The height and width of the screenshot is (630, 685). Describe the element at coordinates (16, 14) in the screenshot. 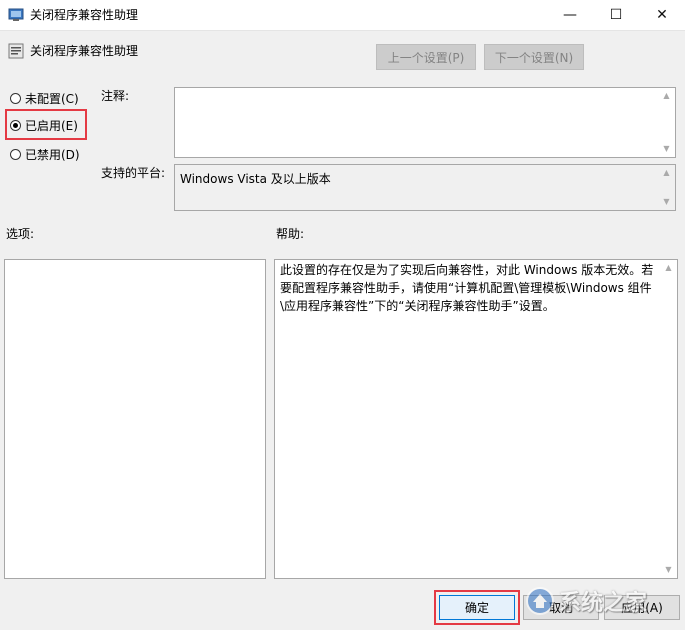

I see `policy-window-icon` at that location.